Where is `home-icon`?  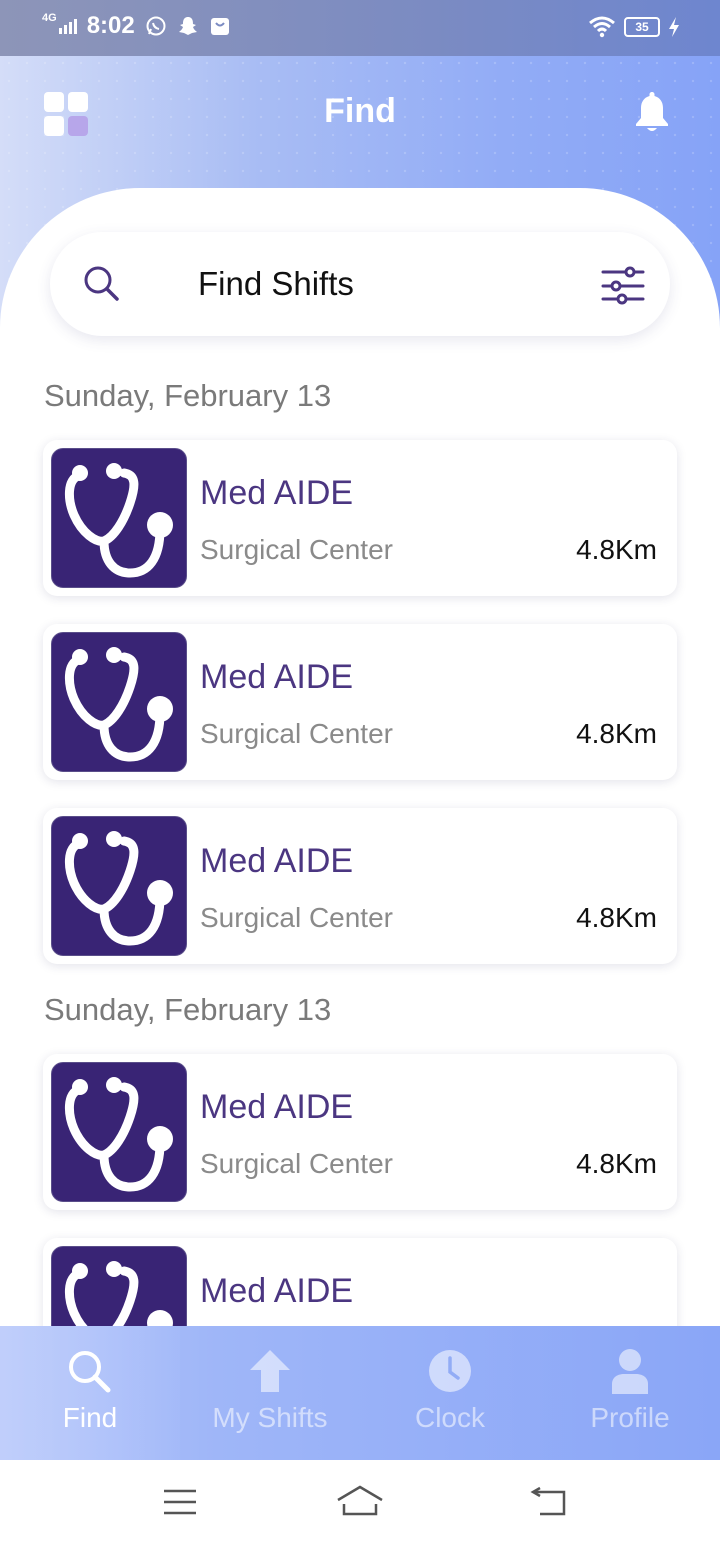 home-icon is located at coordinates (360, 1501).